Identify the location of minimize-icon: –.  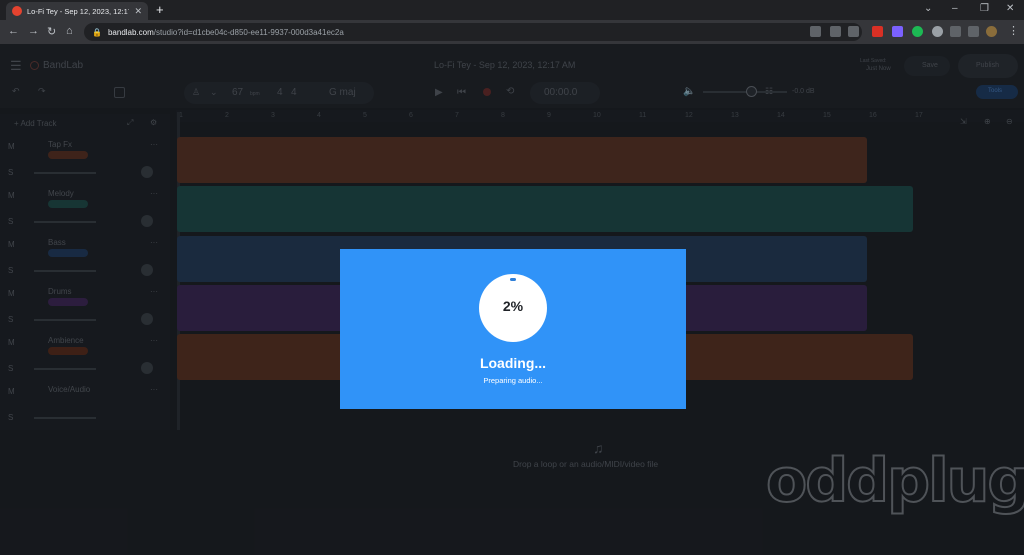
(955, 8).